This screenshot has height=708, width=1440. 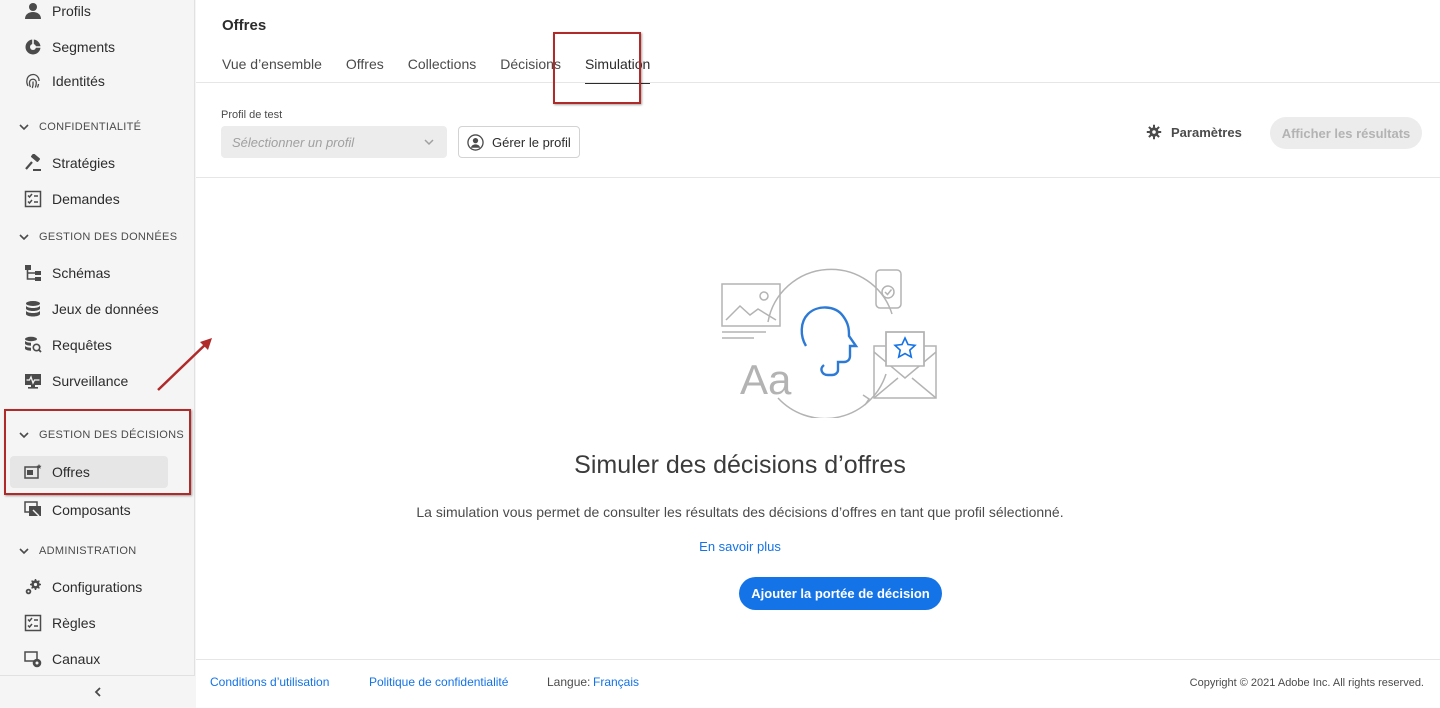 I want to click on manage-profile-button: Gérer le profil, so click(x=519, y=142).